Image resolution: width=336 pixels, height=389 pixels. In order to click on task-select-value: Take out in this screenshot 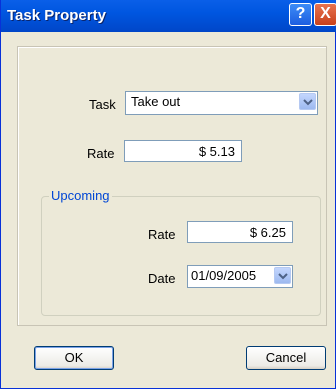, I will do `click(156, 101)`.